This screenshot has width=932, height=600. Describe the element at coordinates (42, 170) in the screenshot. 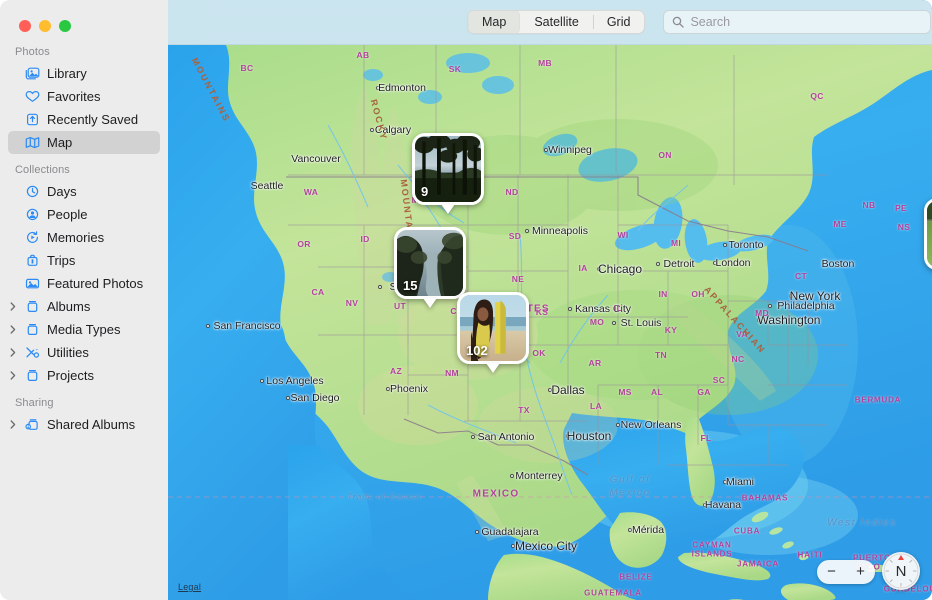

I see `sidebar-section-collections-title: Collections` at that location.